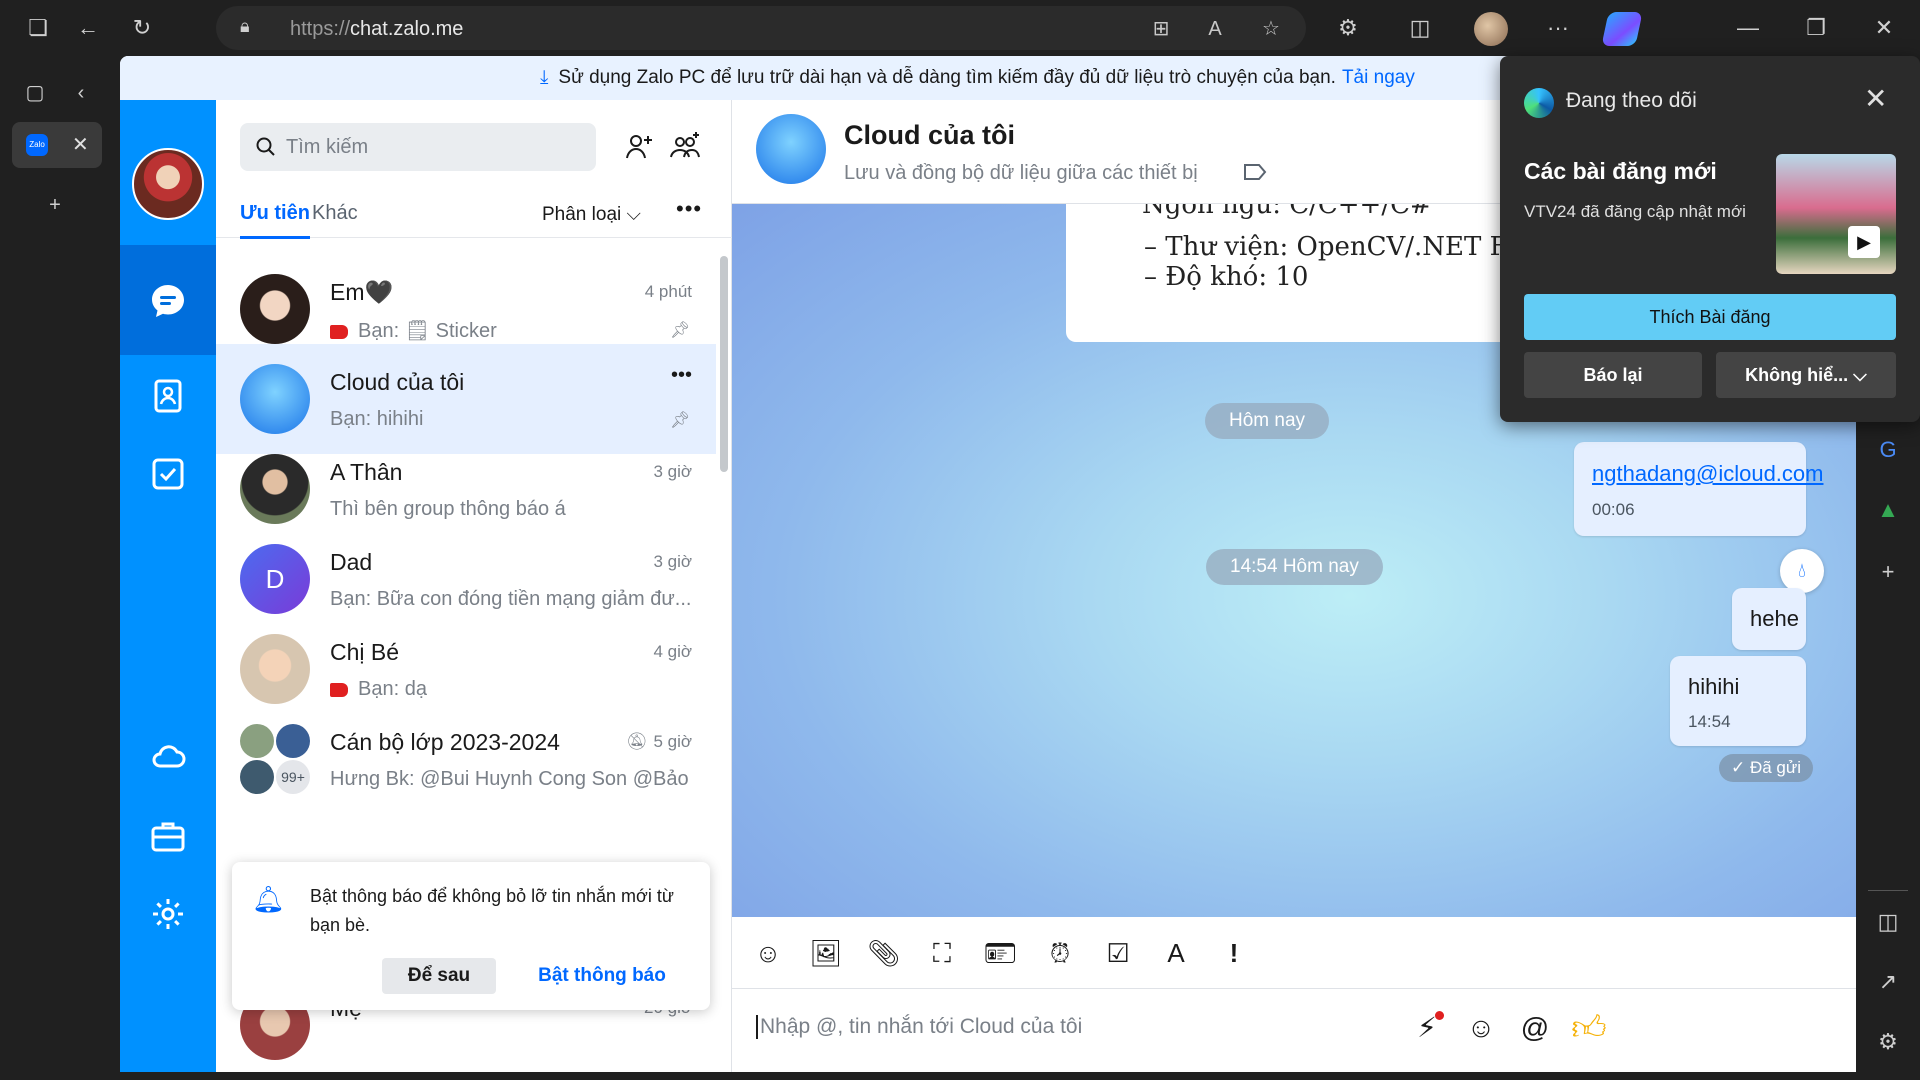 The width and height of the screenshot is (1920, 1080). Describe the element at coordinates (1294, 953) in the screenshot. I see `composer-toolbar: ☺ 🖼︎ 📎︎ ⛶ 🪪︎ ⏰︎ ☑ A !` at that location.